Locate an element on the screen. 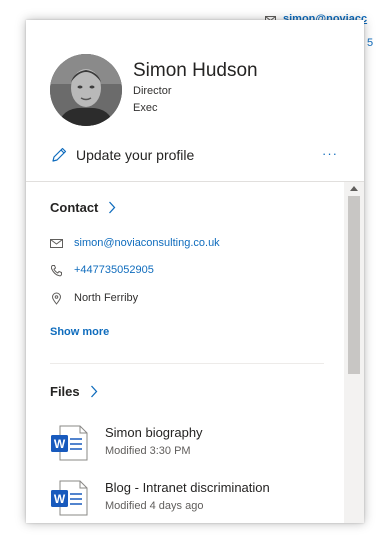 The height and width of the screenshot is (535, 389). location-pin-icon is located at coordinates (56, 298).